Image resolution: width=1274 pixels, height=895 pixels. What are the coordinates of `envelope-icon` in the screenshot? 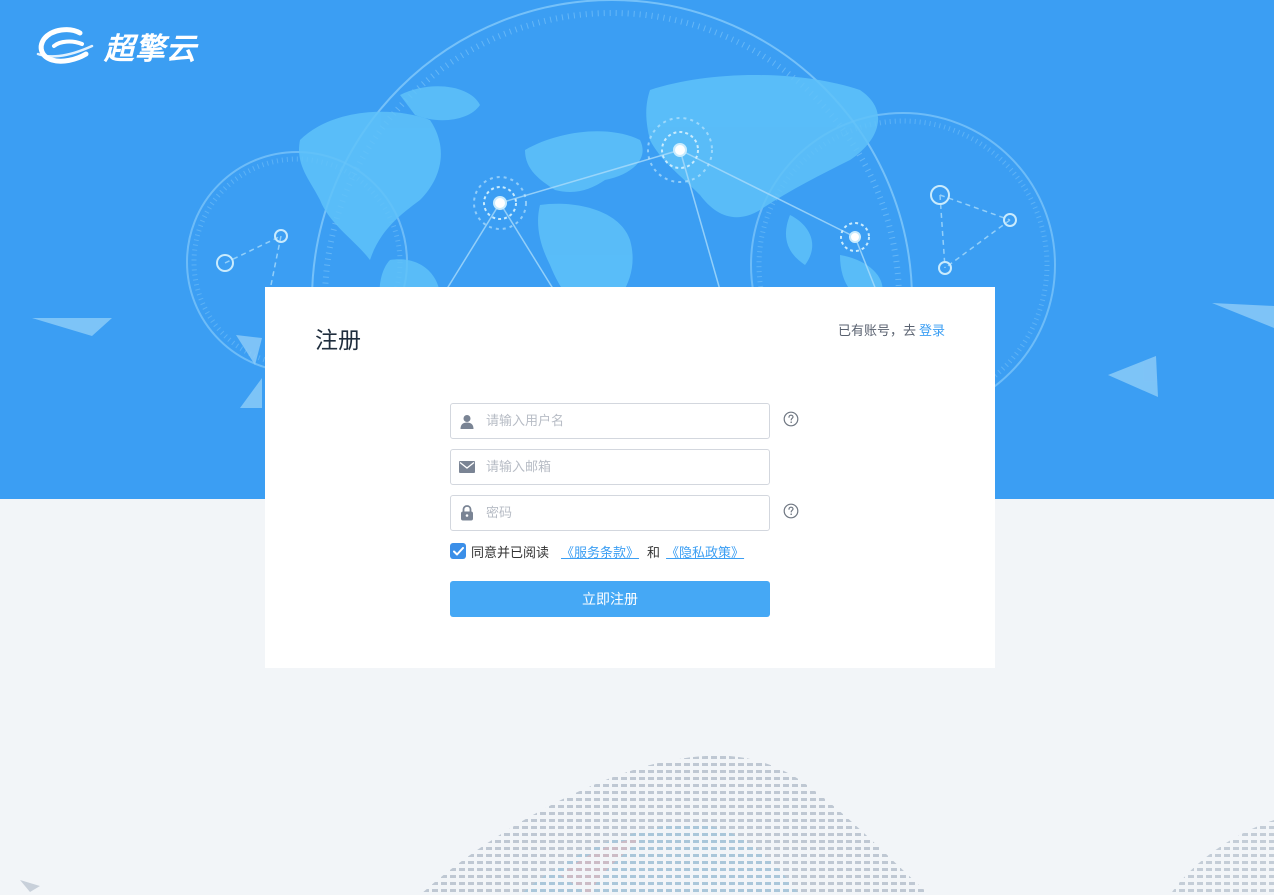 It's located at (467, 467).